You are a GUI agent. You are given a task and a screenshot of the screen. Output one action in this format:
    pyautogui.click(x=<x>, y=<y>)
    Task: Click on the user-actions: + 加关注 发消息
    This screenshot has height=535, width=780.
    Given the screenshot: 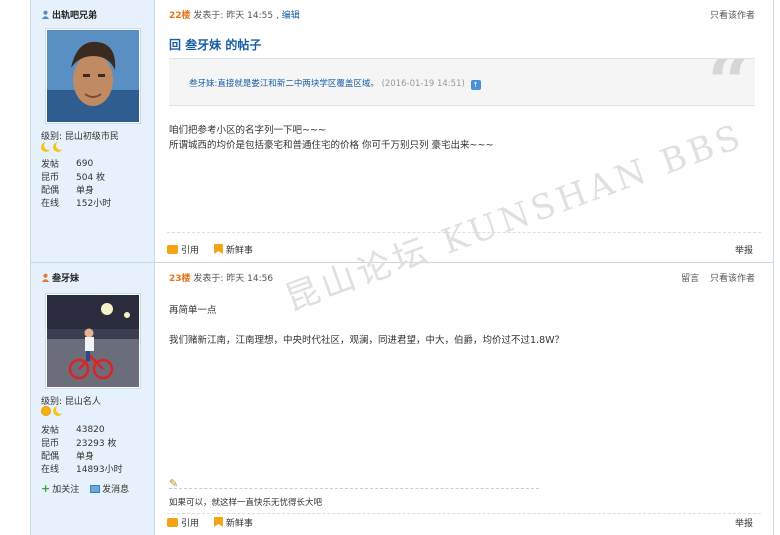 What is the action you would take?
    pyautogui.click(x=85, y=488)
    